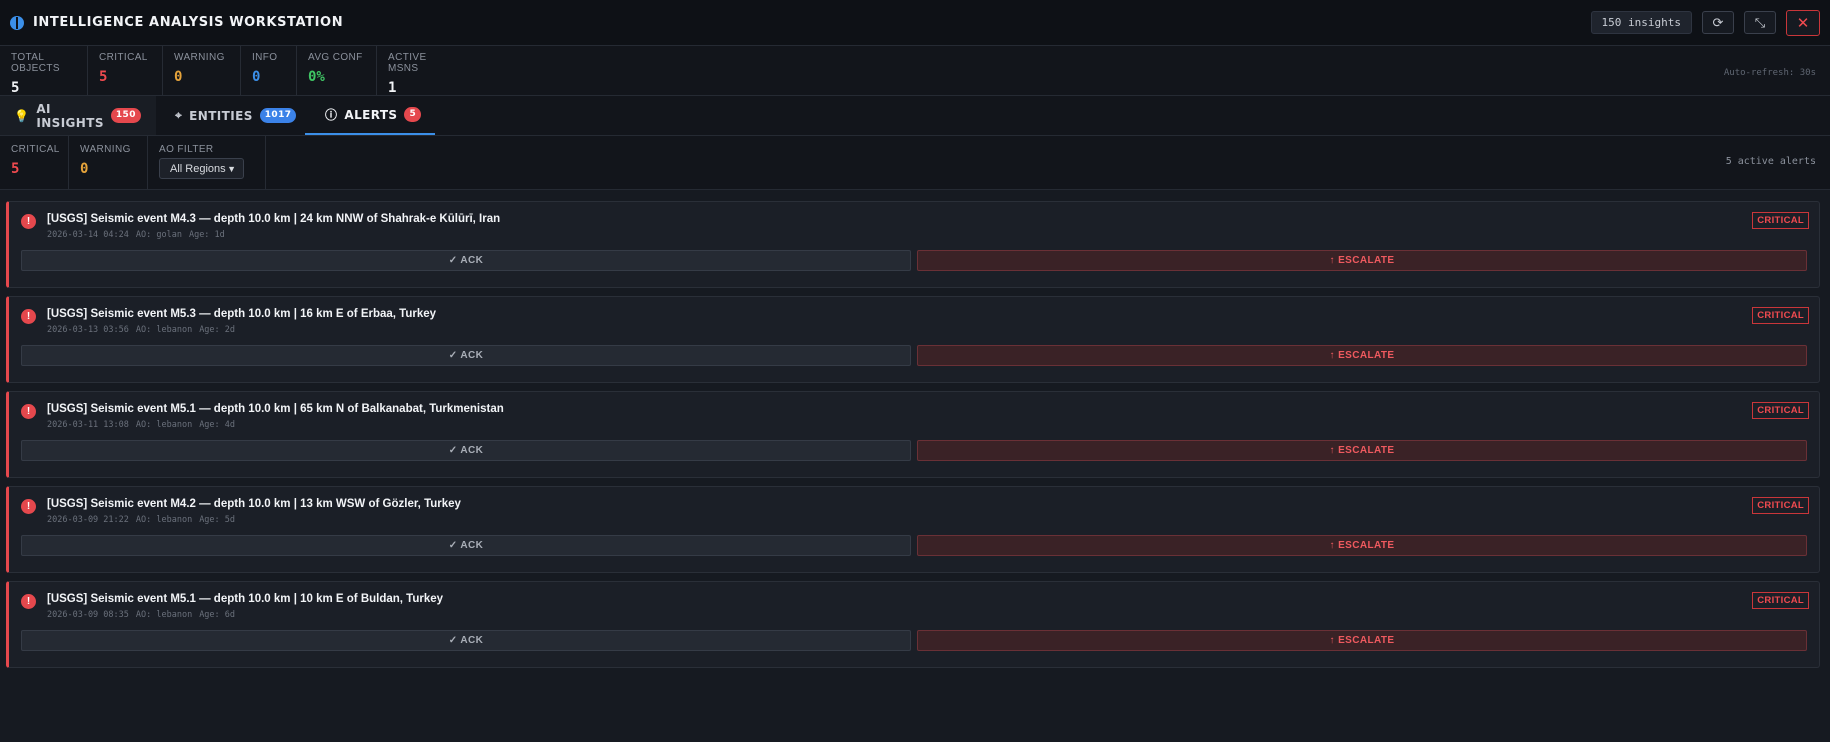  What do you see at coordinates (221, 115) in the screenshot?
I see `tab-label: ENTITIES` at bounding box center [221, 115].